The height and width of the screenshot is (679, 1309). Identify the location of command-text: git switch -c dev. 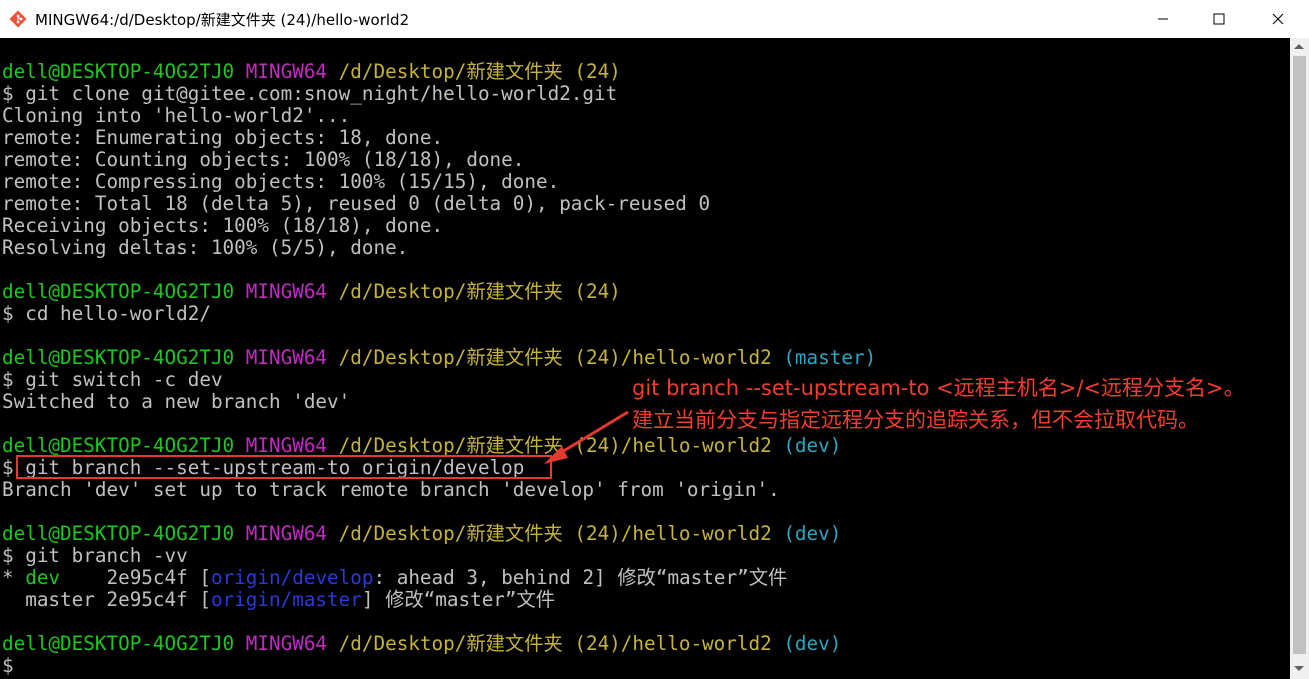
(118, 379).